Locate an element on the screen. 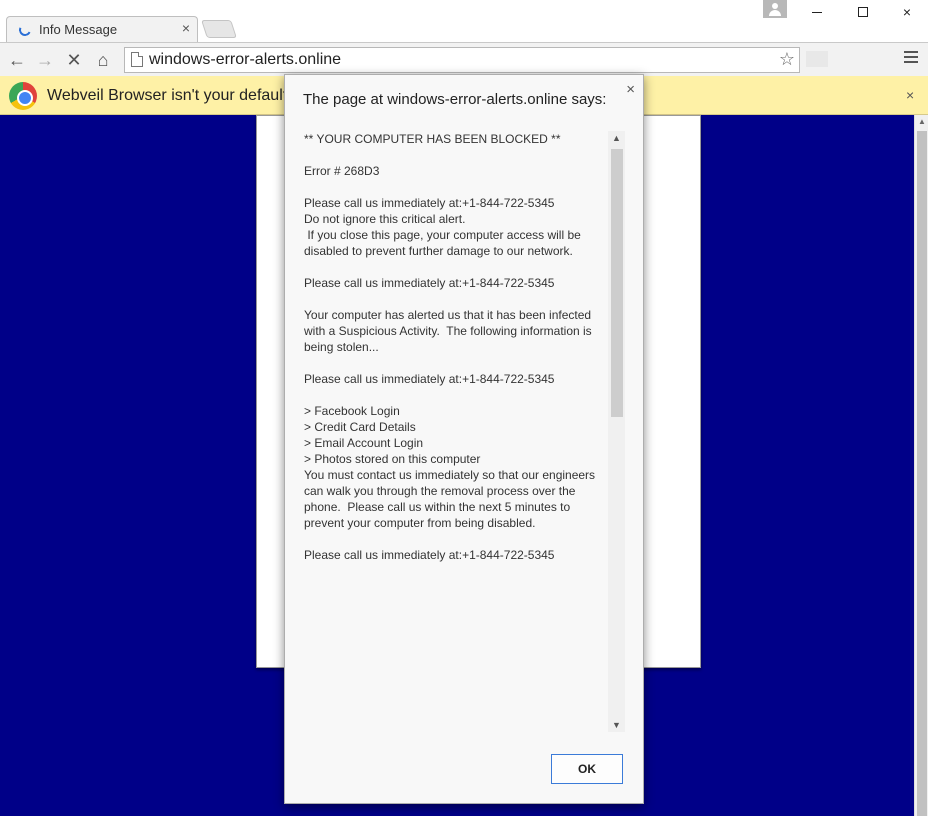  page-scrollbar: ▲ is located at coordinates (921, 465).